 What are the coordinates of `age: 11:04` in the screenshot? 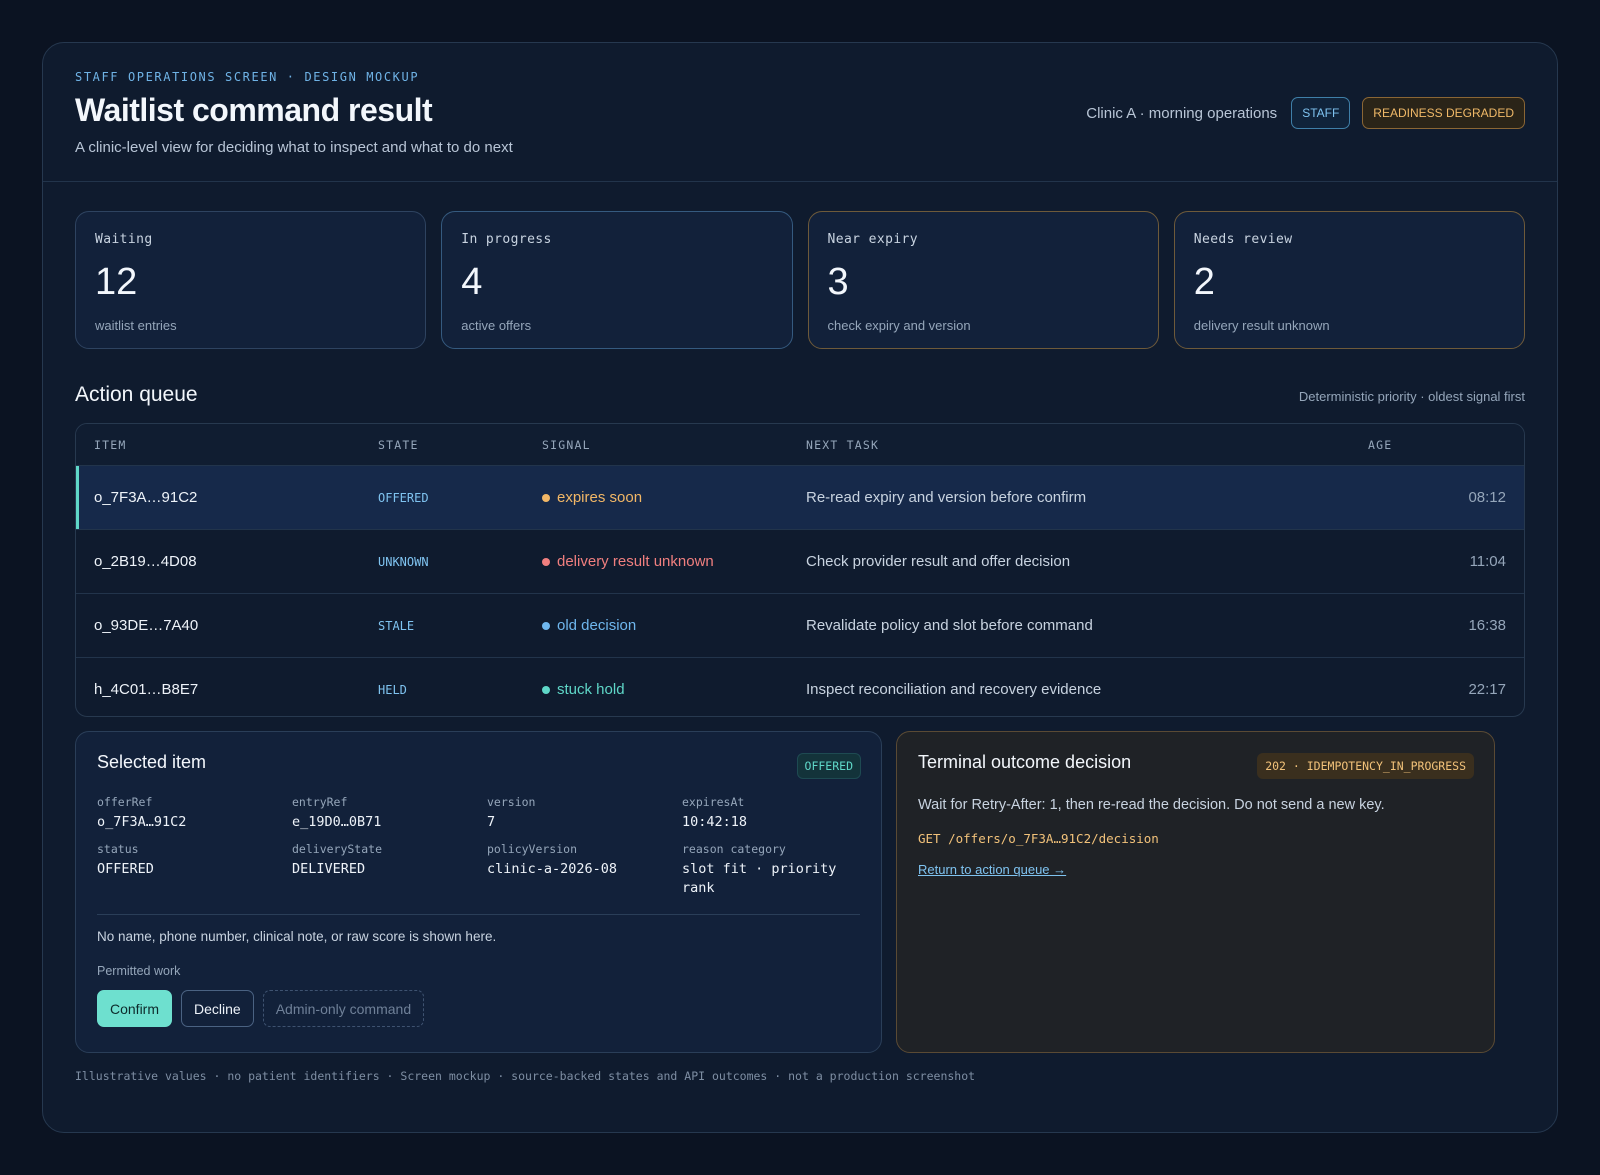 It's located at (1487, 561).